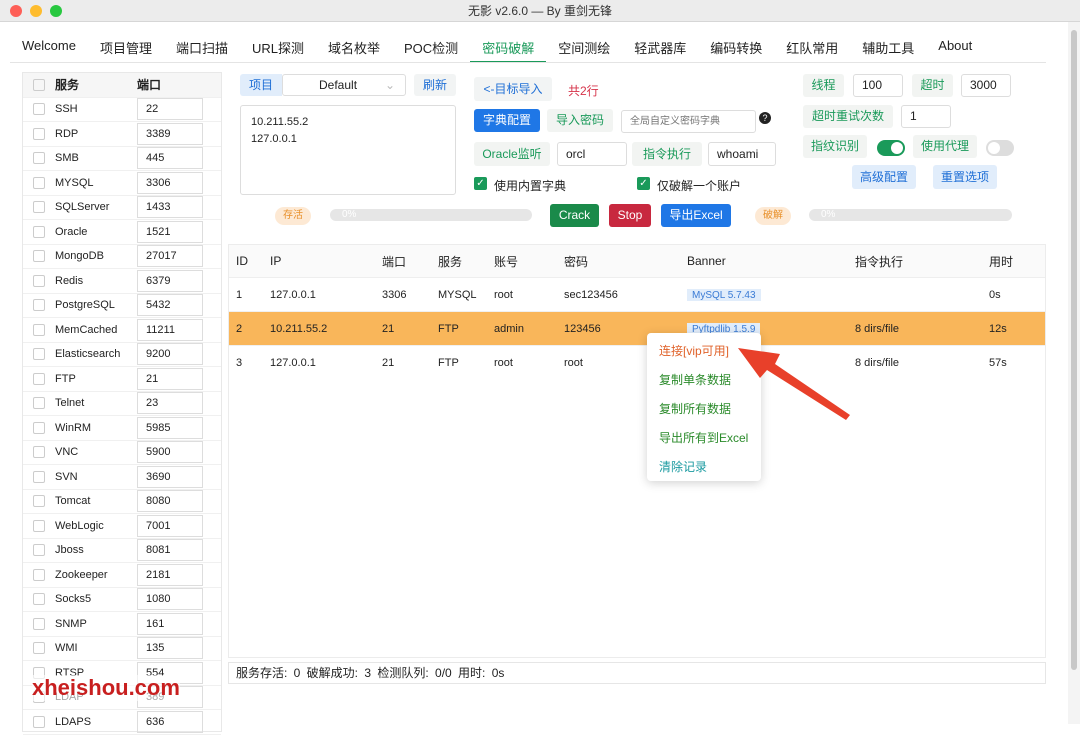  I want to click on service-port-input: 8081, so click(170, 550).